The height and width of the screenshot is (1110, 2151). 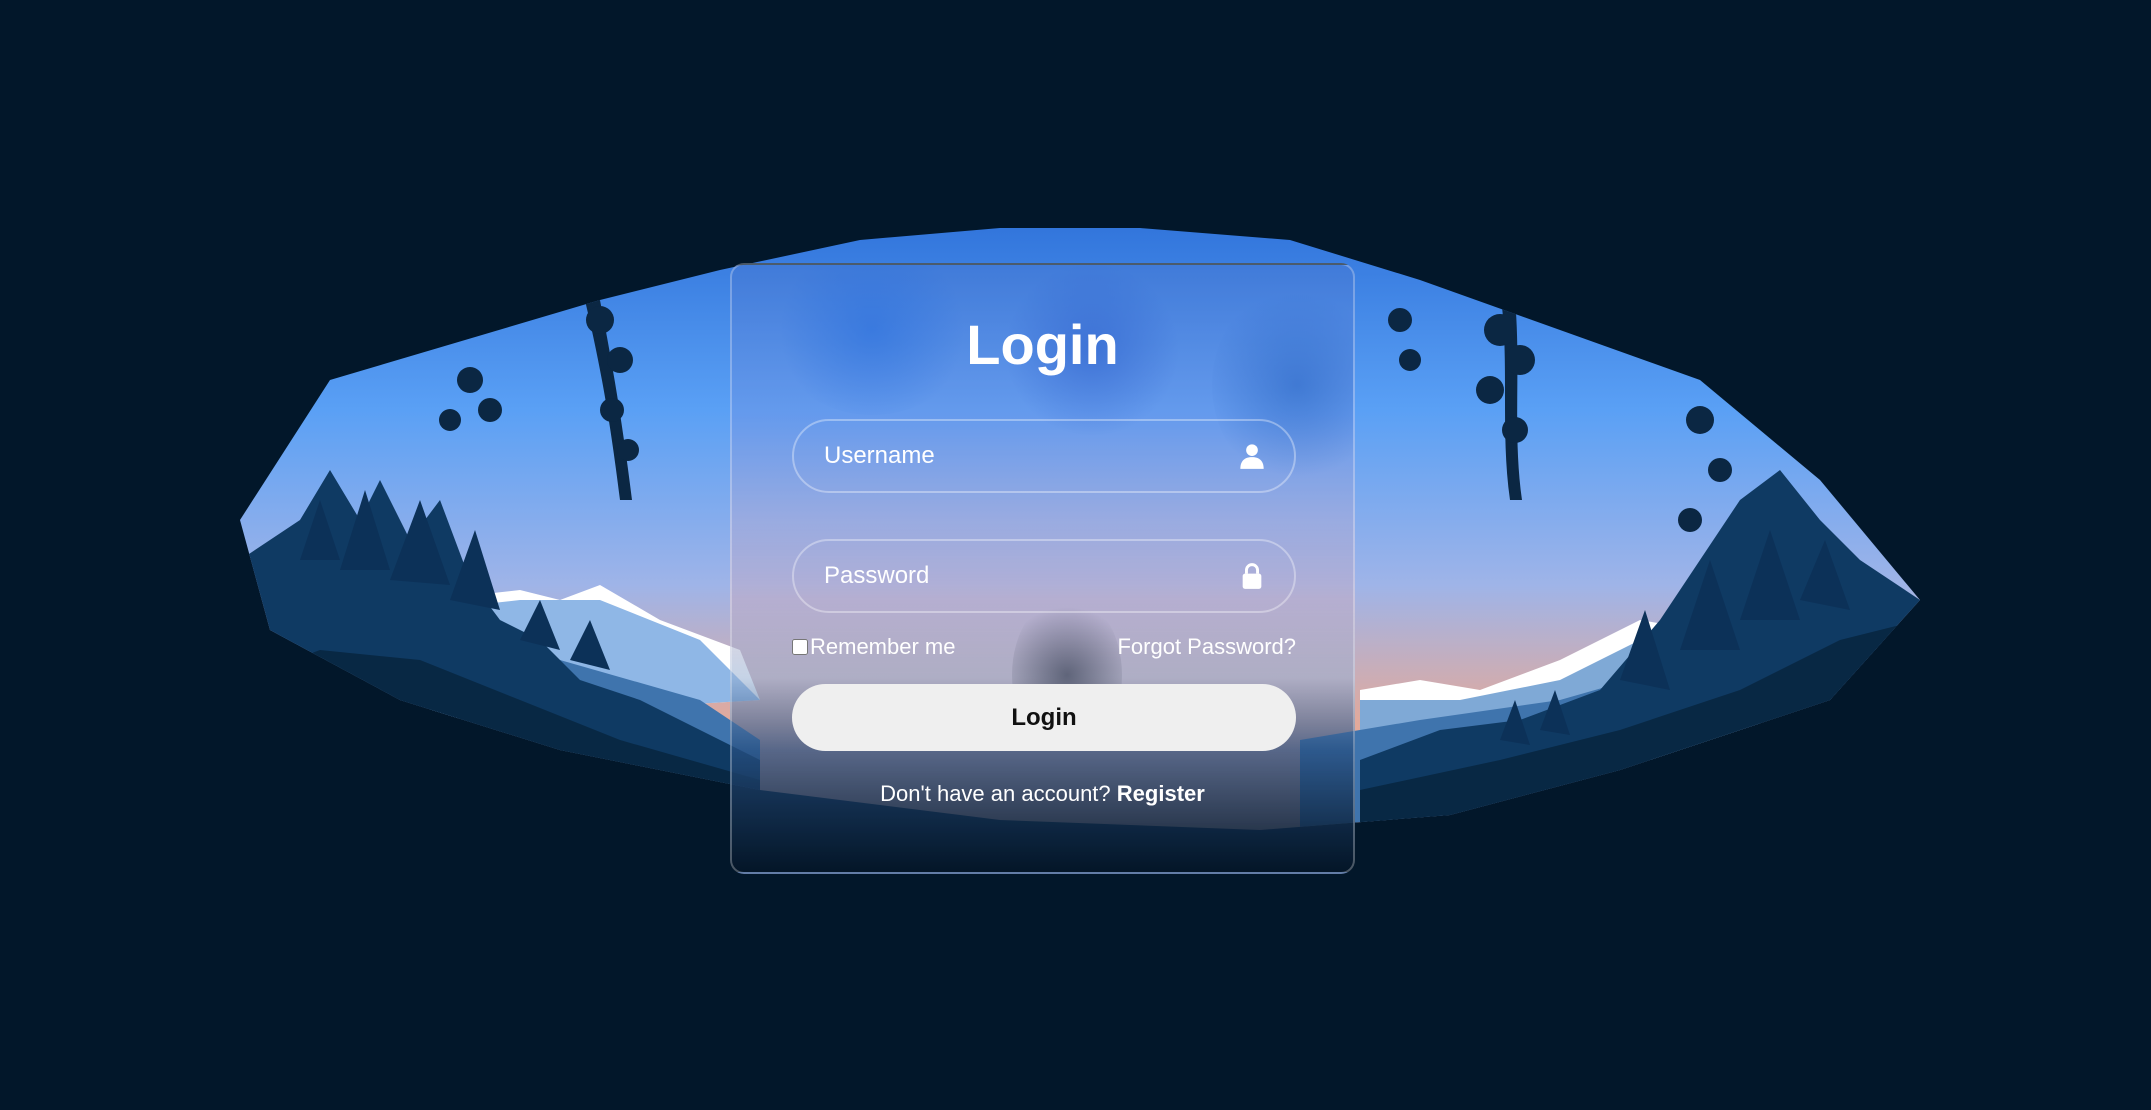 I want to click on register-prompt-line: Don't have an account? Register, so click(x=1042, y=794).